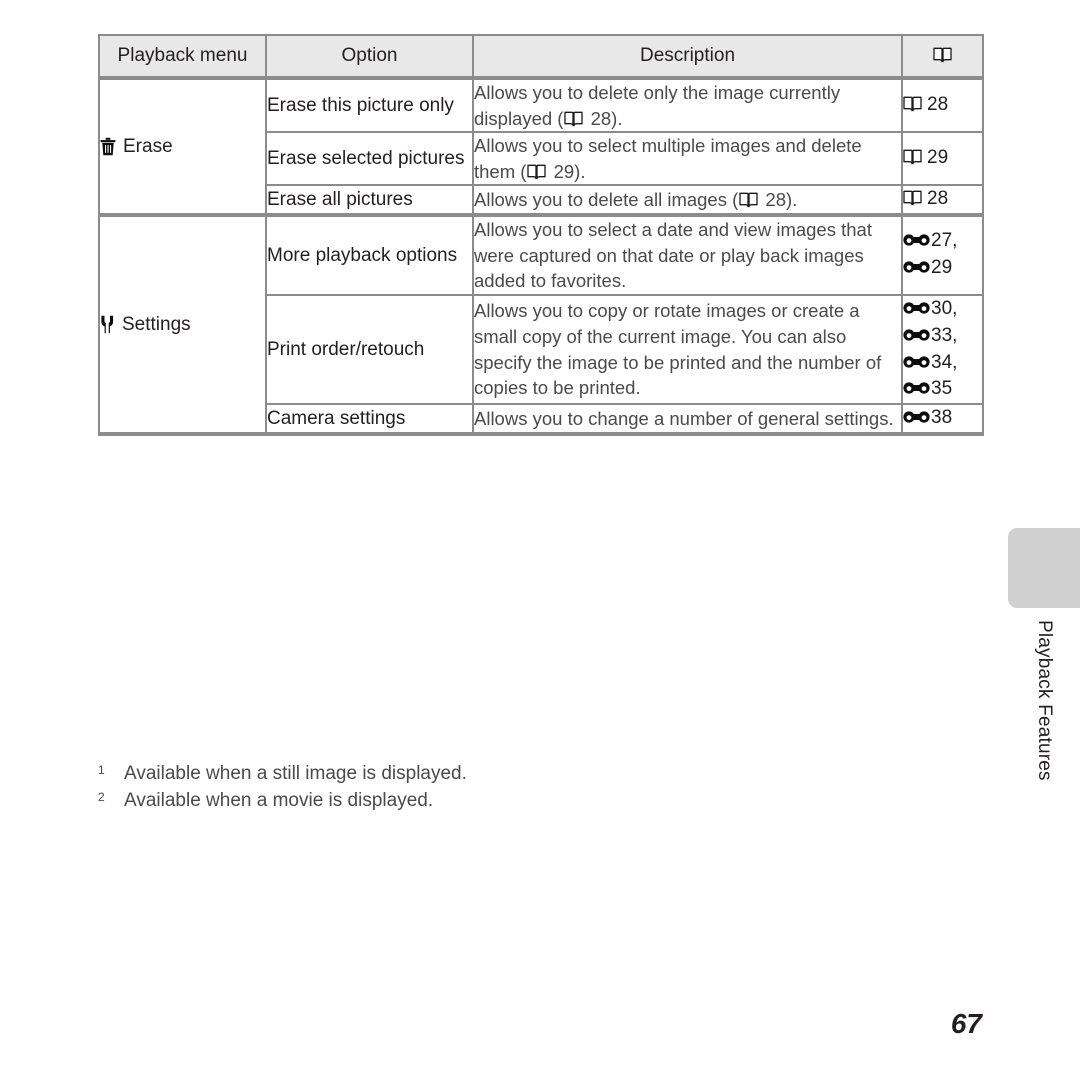  Describe the element at coordinates (366, 158) in the screenshot. I see `option-label: Erase selected pictures` at that location.